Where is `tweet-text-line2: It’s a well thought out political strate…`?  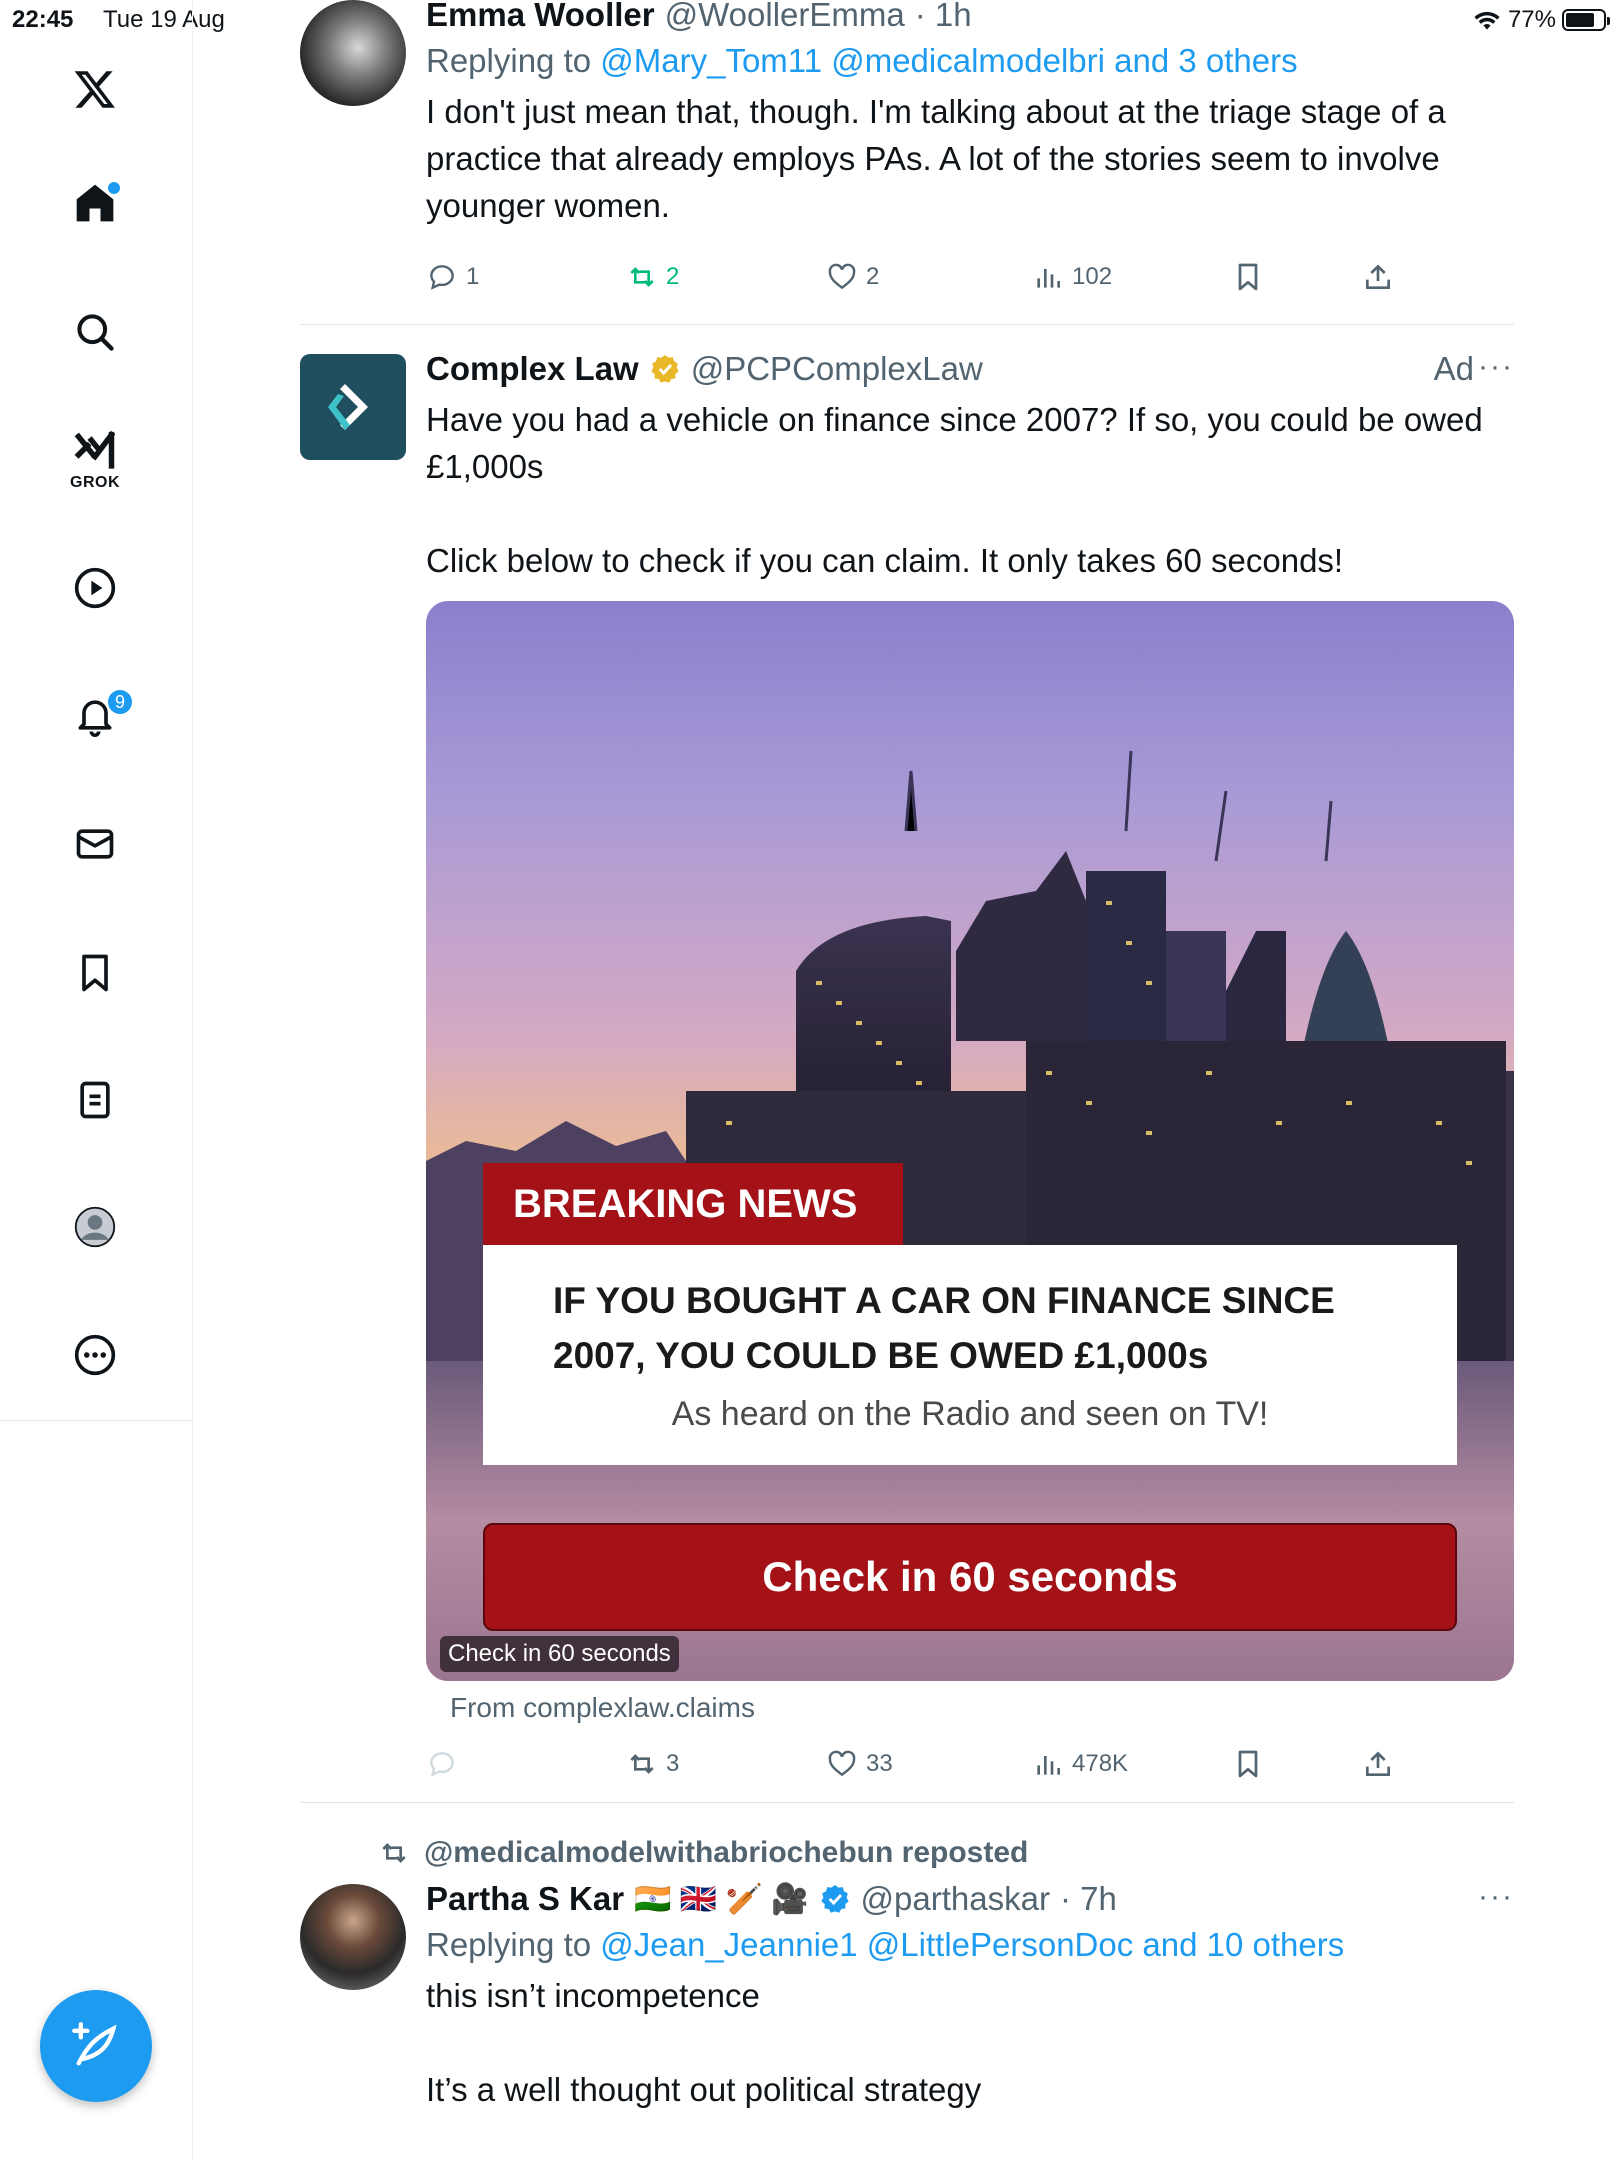 tweet-text-line2: It’s a well thought out political strate… is located at coordinates (704, 2089).